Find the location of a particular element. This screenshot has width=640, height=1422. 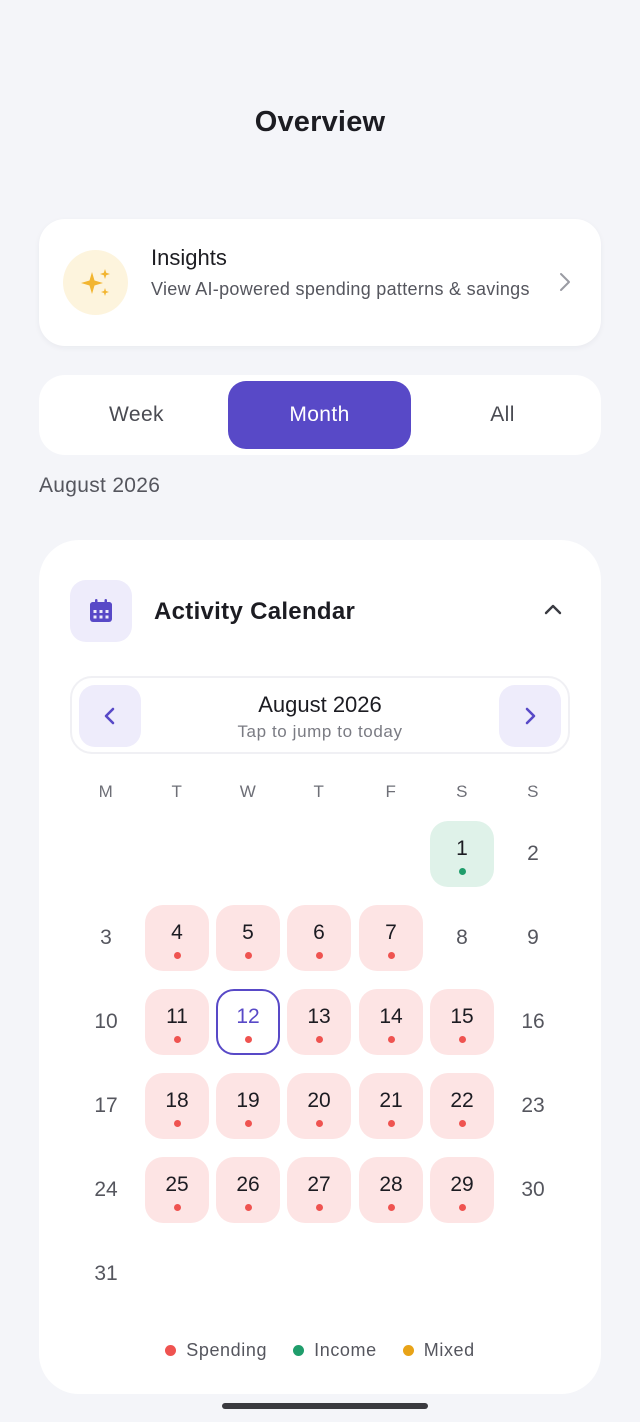

day-number: 10 is located at coordinates (106, 1021).